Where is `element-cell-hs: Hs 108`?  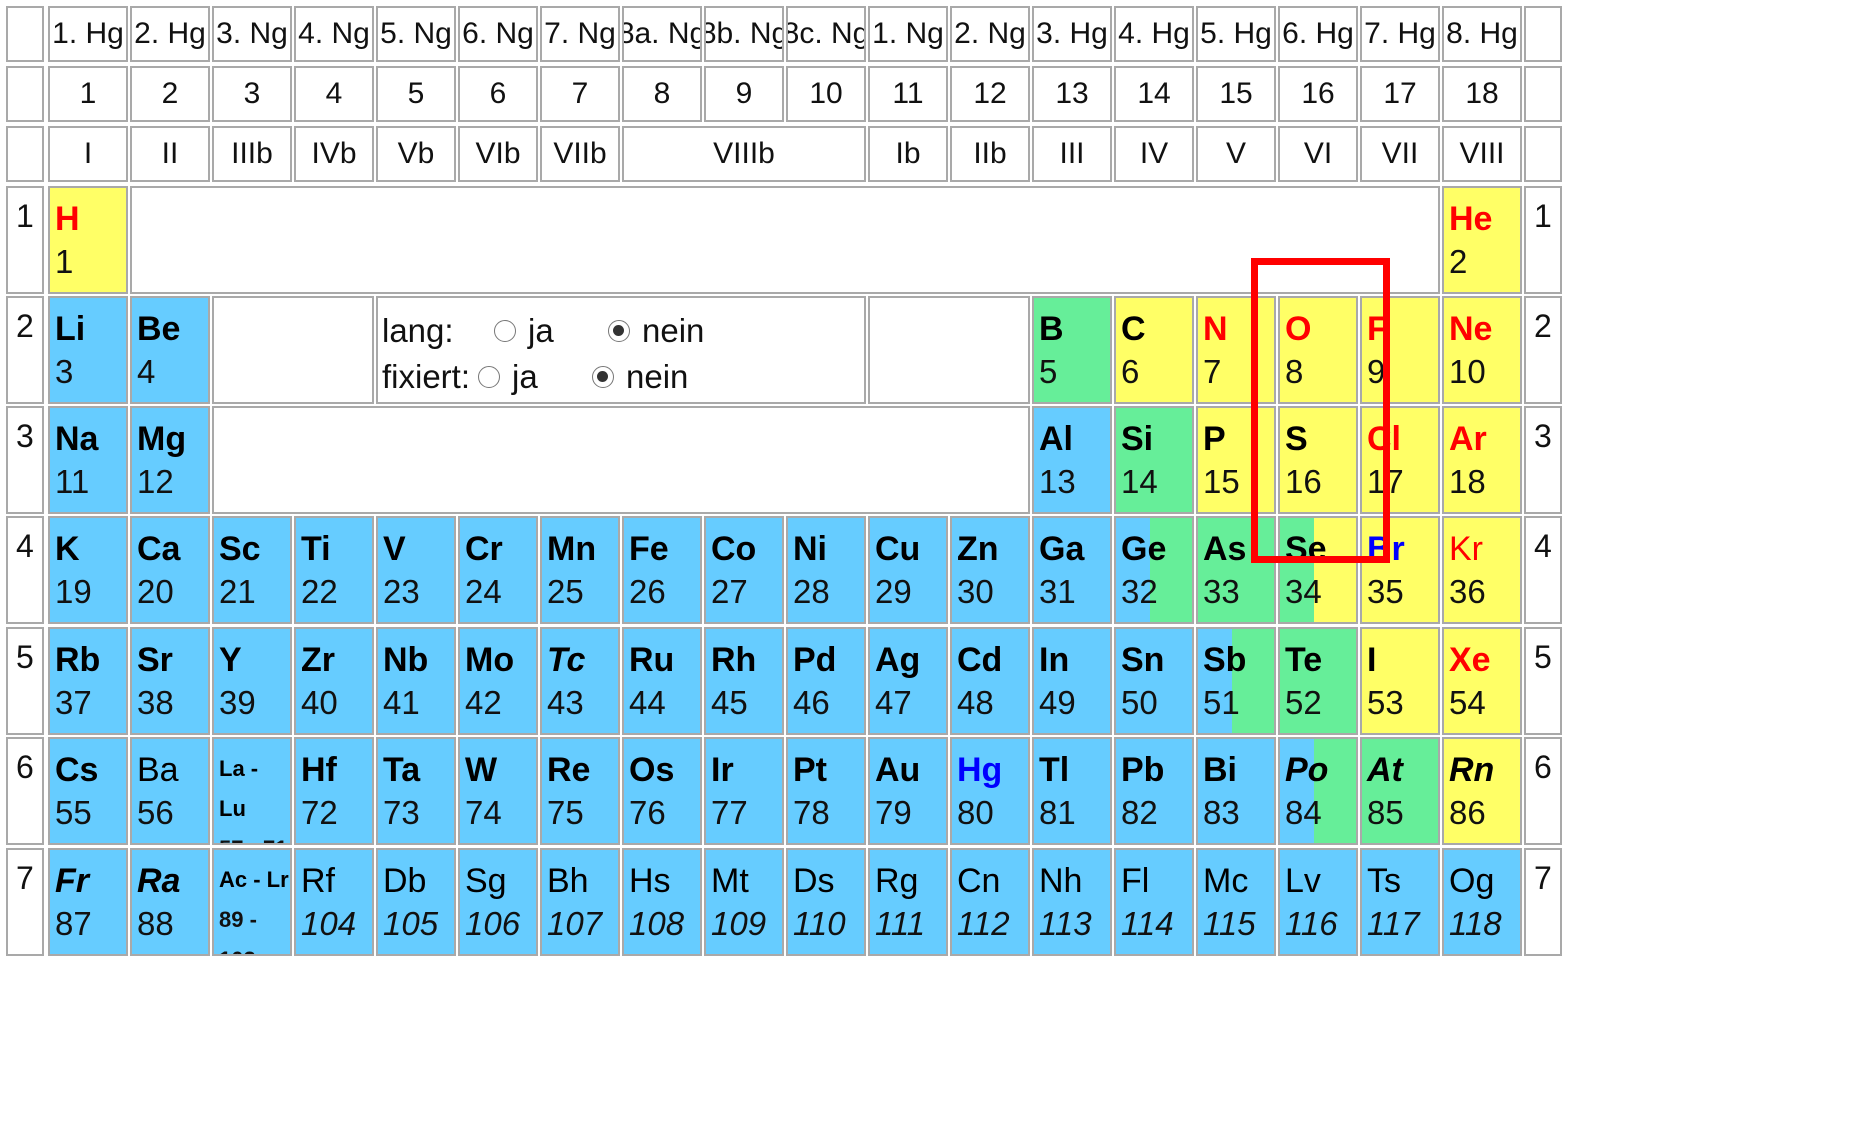 element-cell-hs: Hs 108 is located at coordinates (662, 902).